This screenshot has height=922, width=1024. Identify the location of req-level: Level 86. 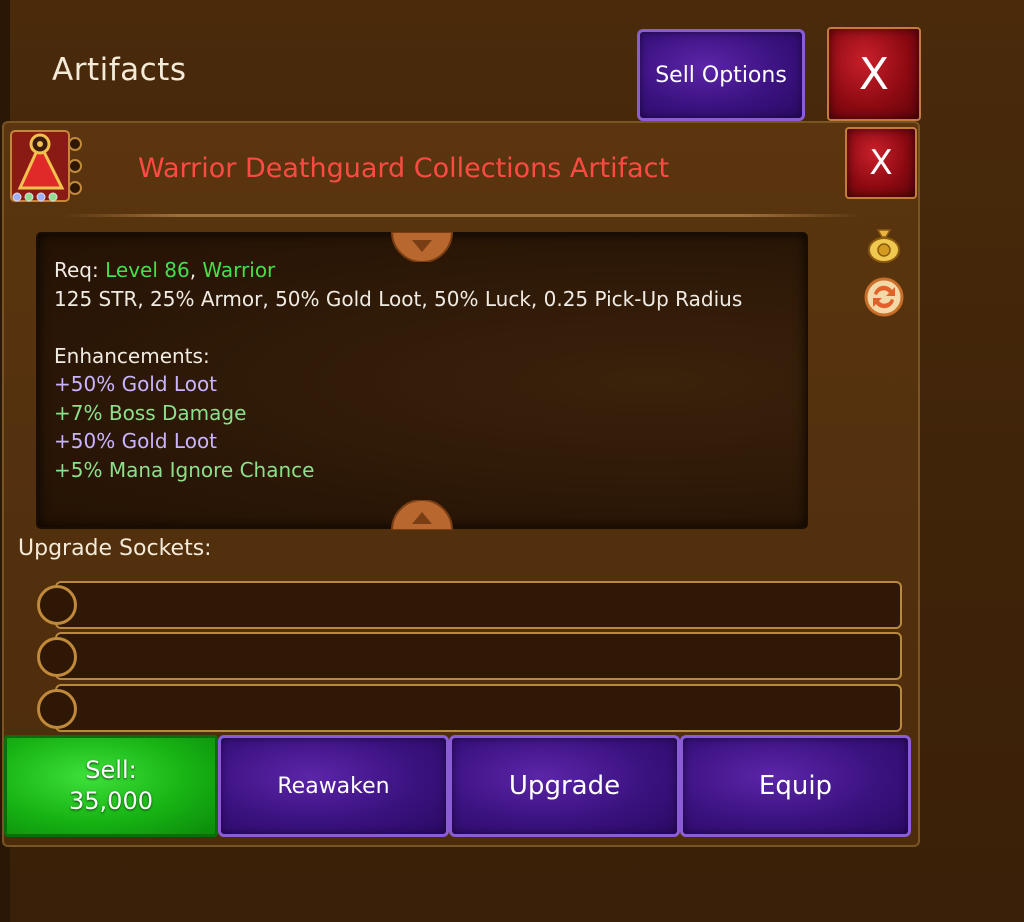
(147, 270).